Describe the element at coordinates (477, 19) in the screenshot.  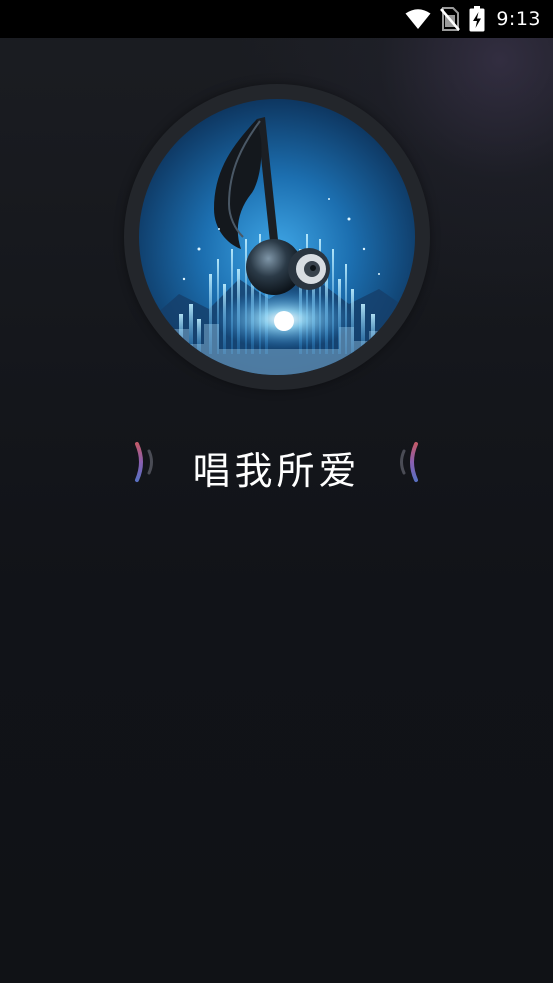
I see `battery-charging-icon` at that location.